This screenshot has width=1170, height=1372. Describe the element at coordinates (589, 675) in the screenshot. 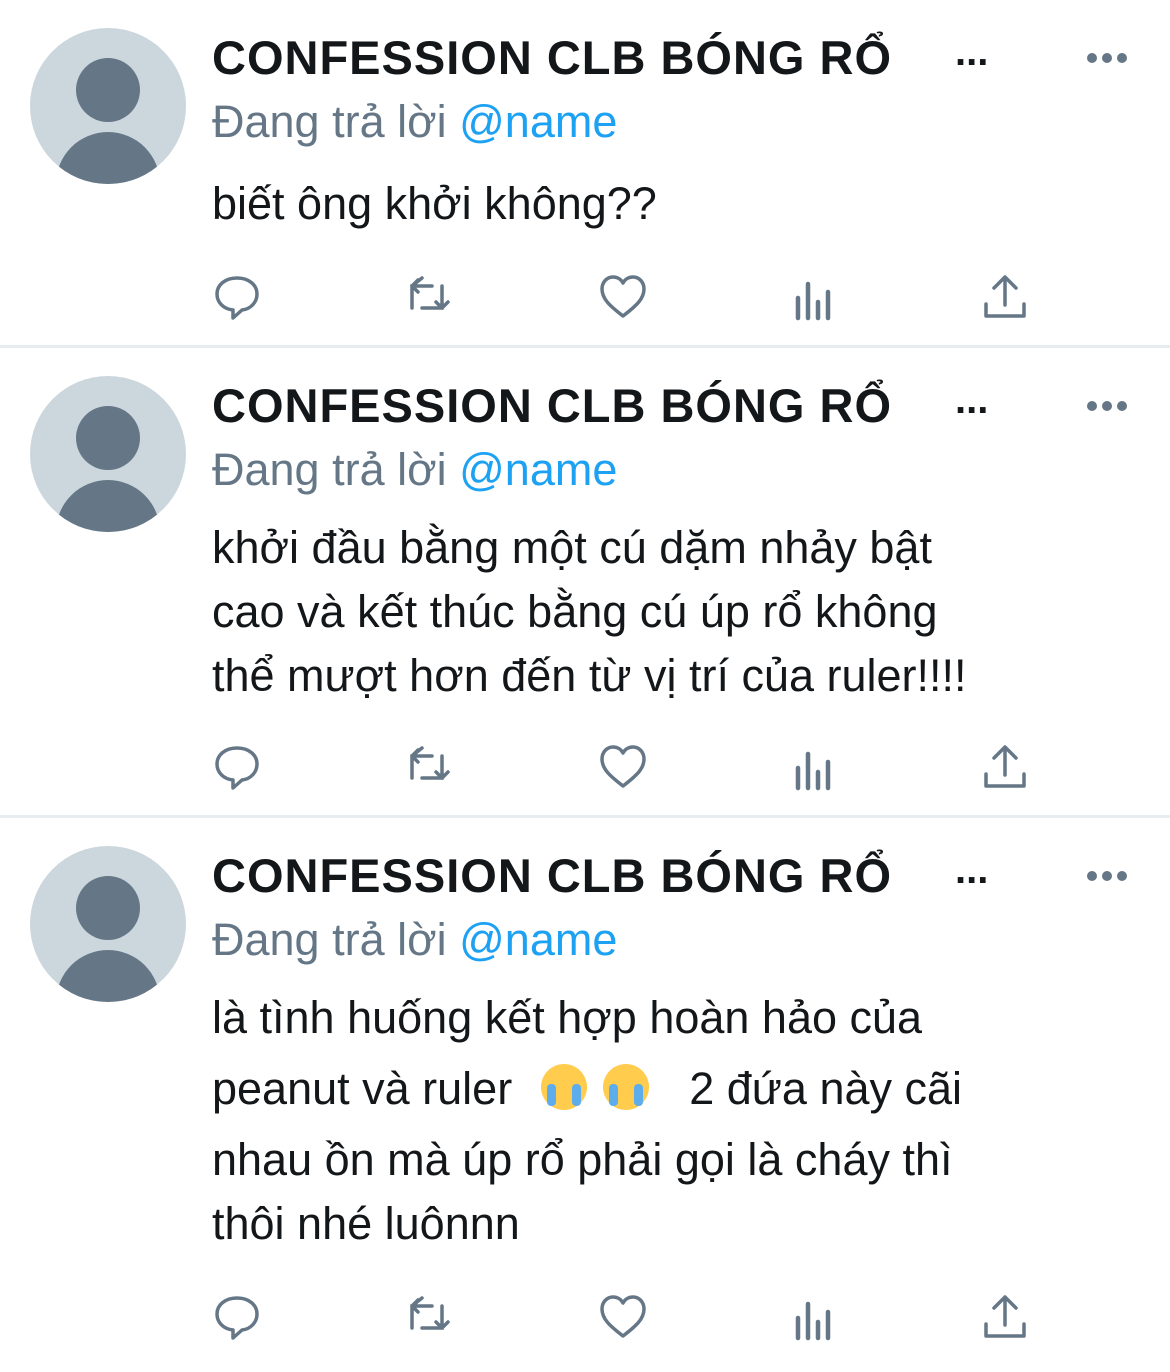

I see `tweet-text-line: thể mượt hơn đến từ vị trí của ruler!!!!` at that location.